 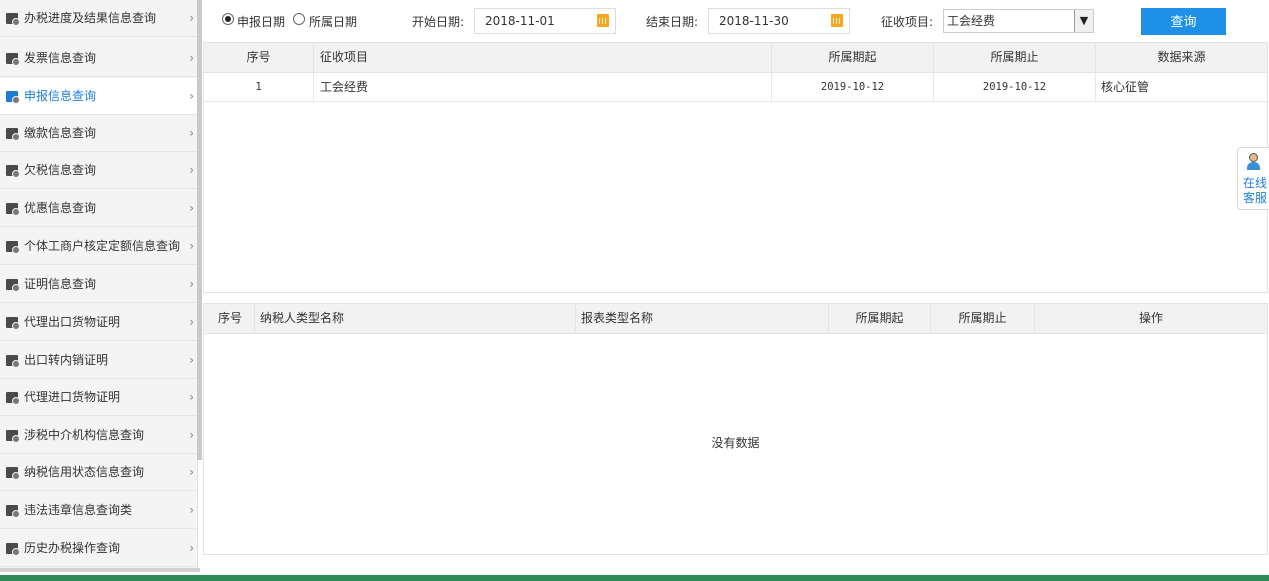 What do you see at coordinates (60, 208) in the screenshot?
I see `sidebar-item-label: 优惠信息查询` at bounding box center [60, 208].